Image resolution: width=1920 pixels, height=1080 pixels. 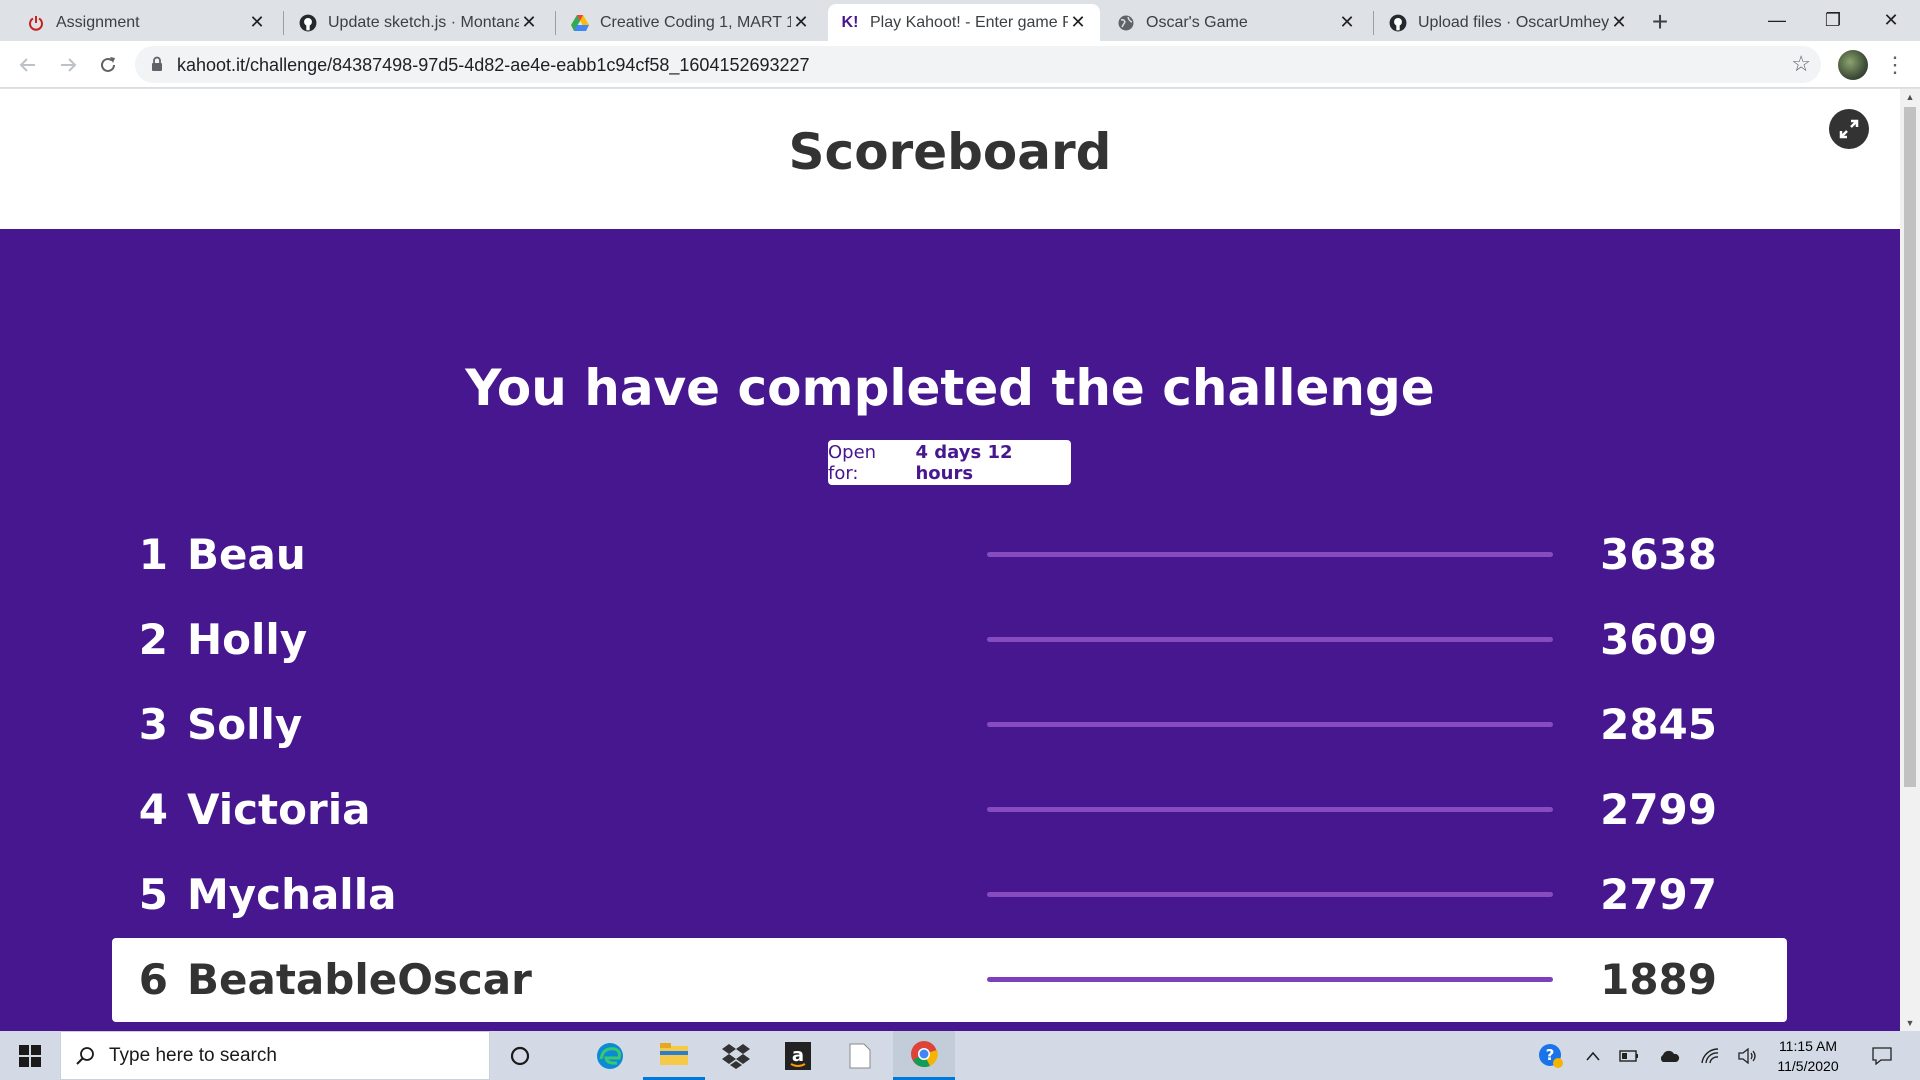 I want to click on player-name: Beau, so click(x=246, y=554).